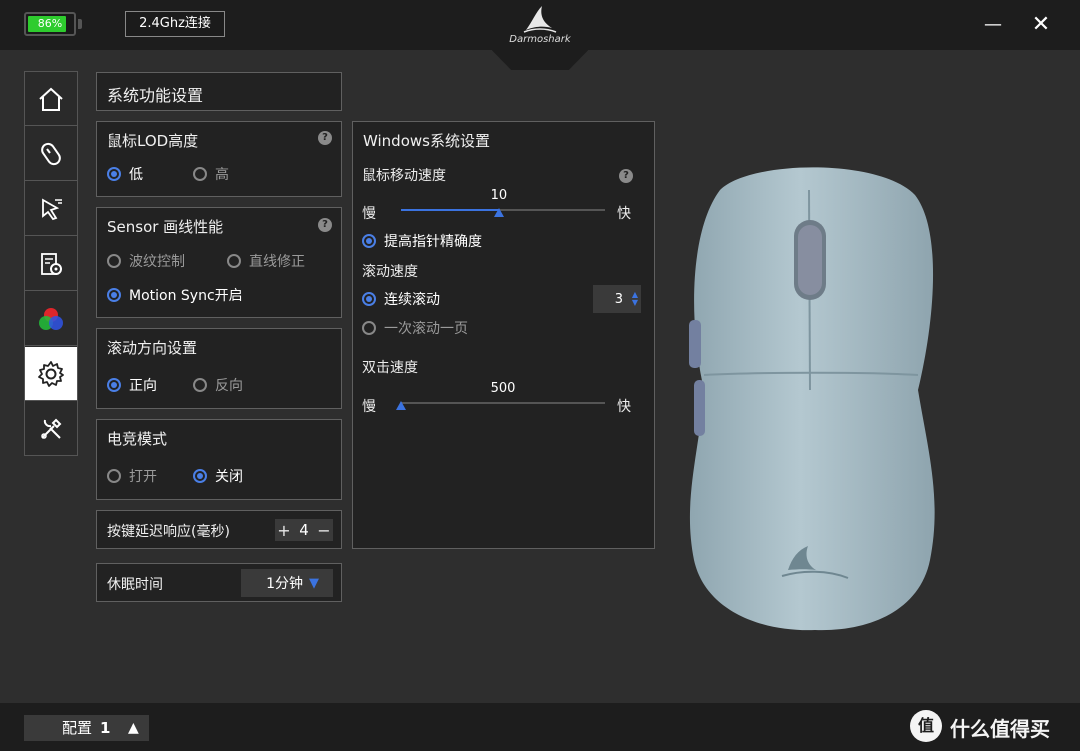  What do you see at coordinates (325, 225) in the screenshot?
I see `sensor-help-icon: ?` at bounding box center [325, 225].